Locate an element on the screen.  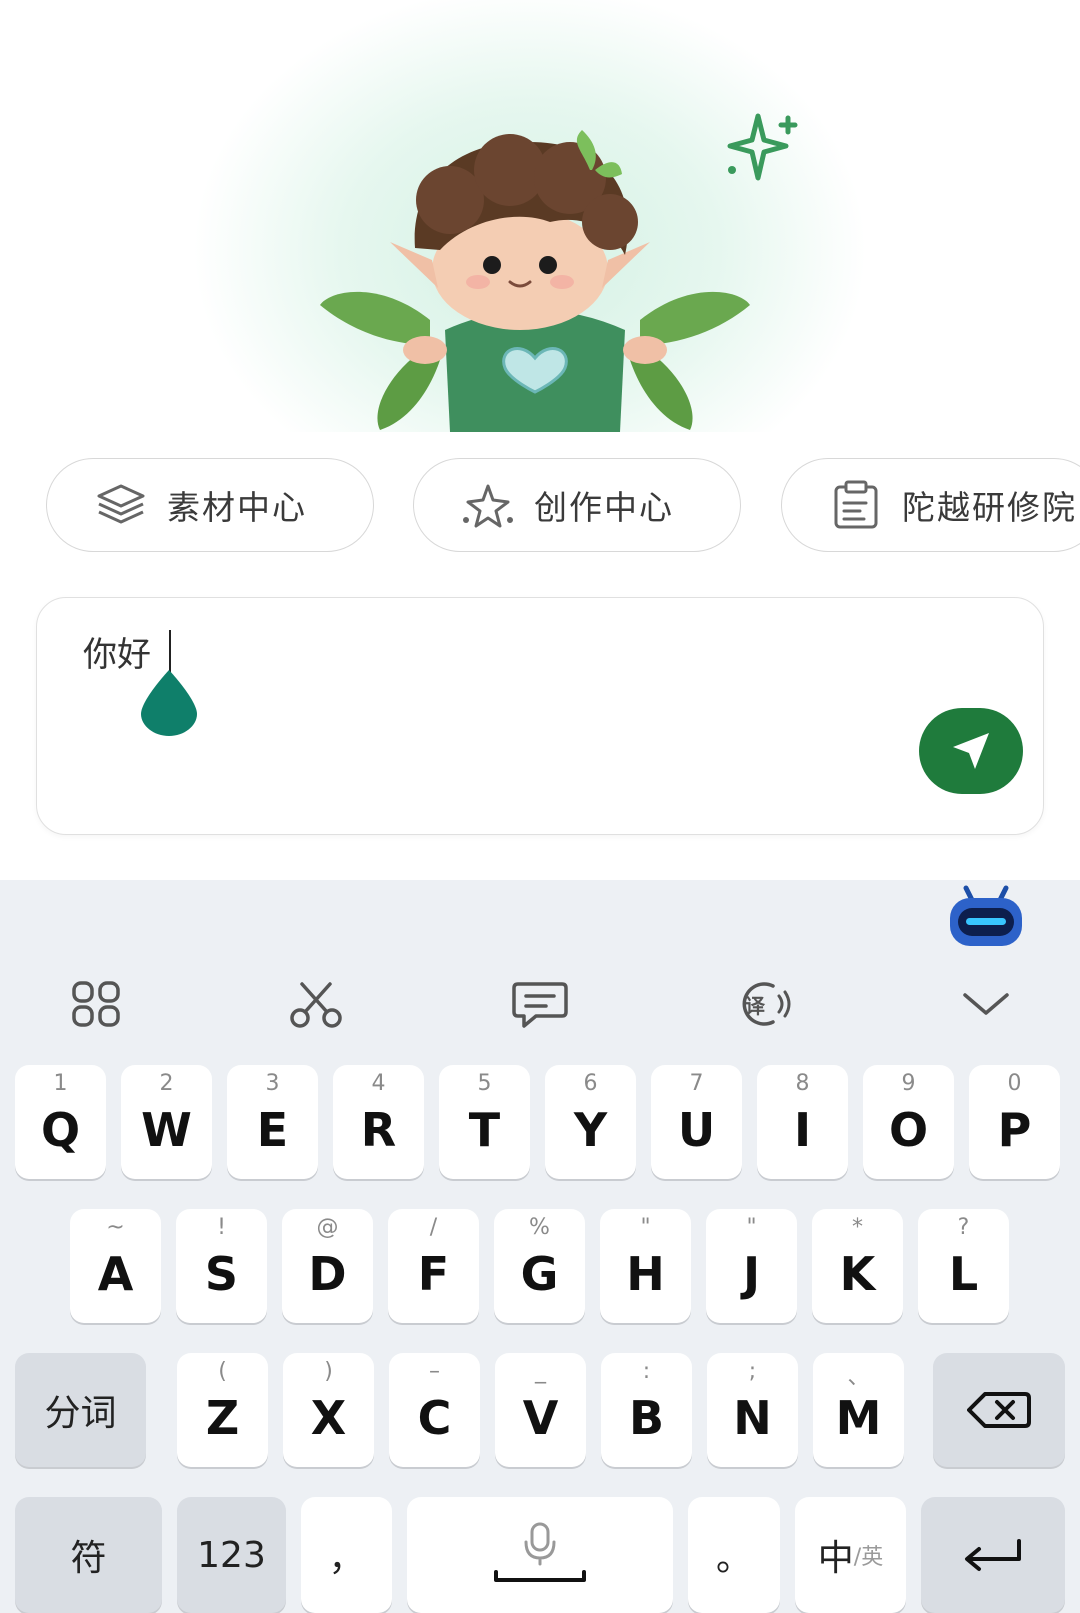
key-hint: 9 is located at coordinates (908, 1083).